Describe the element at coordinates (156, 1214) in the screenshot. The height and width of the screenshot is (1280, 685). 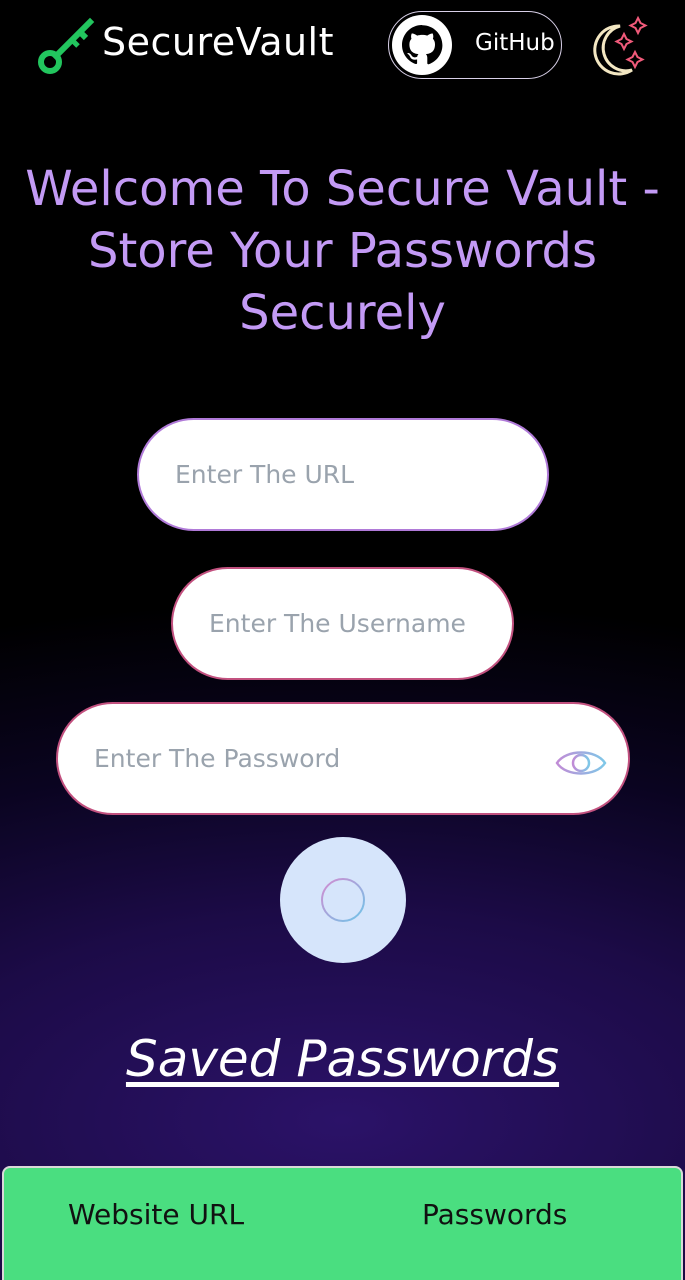
I see `column-header-website-url: Website URL` at that location.